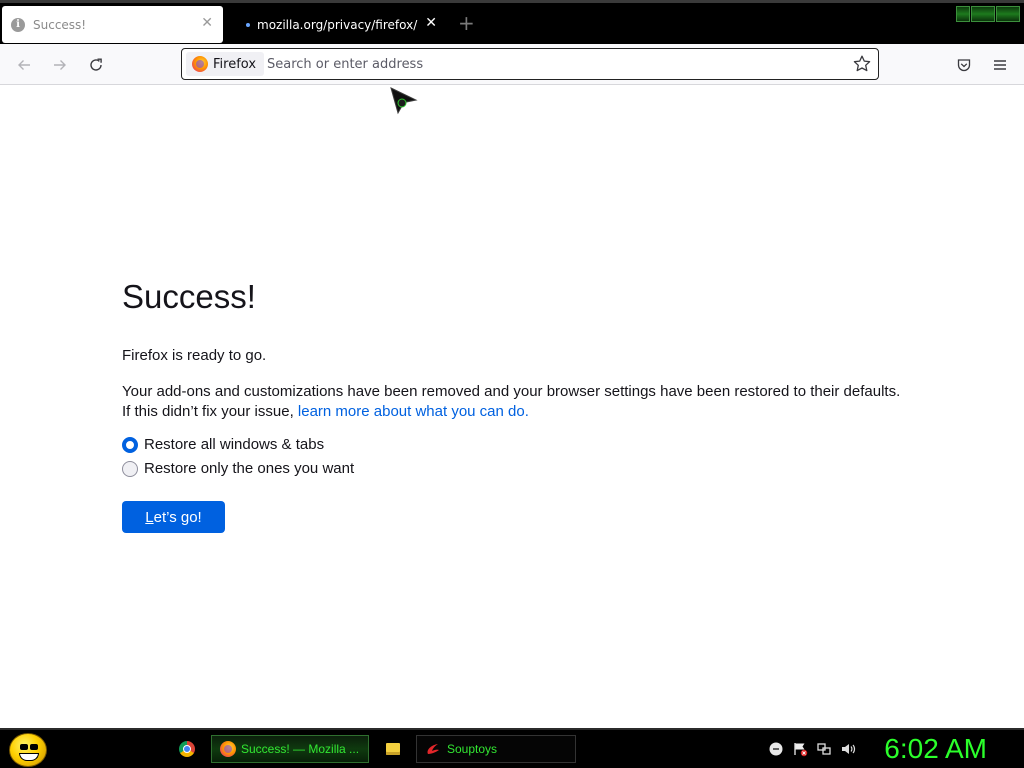 This screenshot has height=768, width=1024. I want to click on identity-box: Firefox, so click(225, 64).